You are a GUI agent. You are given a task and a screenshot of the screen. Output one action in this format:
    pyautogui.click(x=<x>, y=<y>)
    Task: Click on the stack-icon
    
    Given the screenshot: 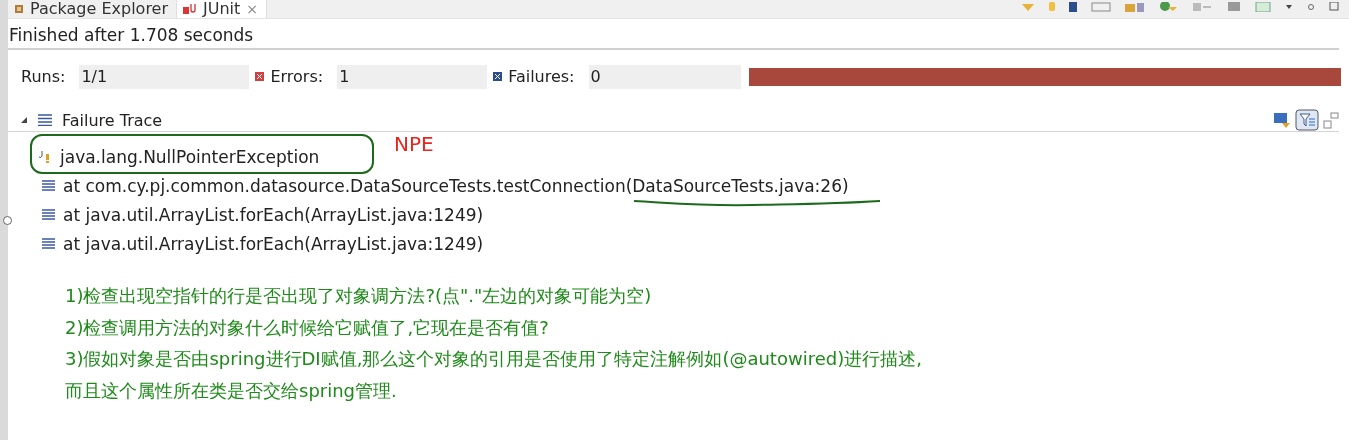 What is the action you would take?
    pyautogui.click(x=45, y=120)
    